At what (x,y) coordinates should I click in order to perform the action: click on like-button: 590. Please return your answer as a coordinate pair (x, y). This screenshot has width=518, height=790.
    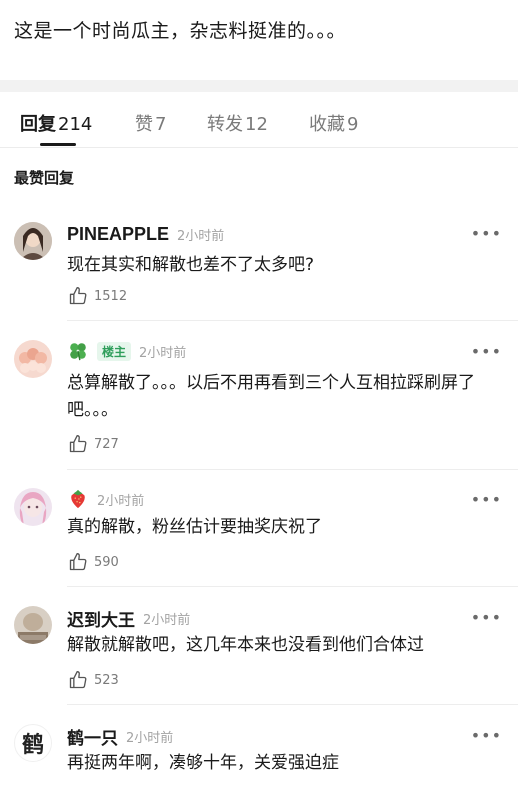
    Looking at the image, I should click on (93, 562).